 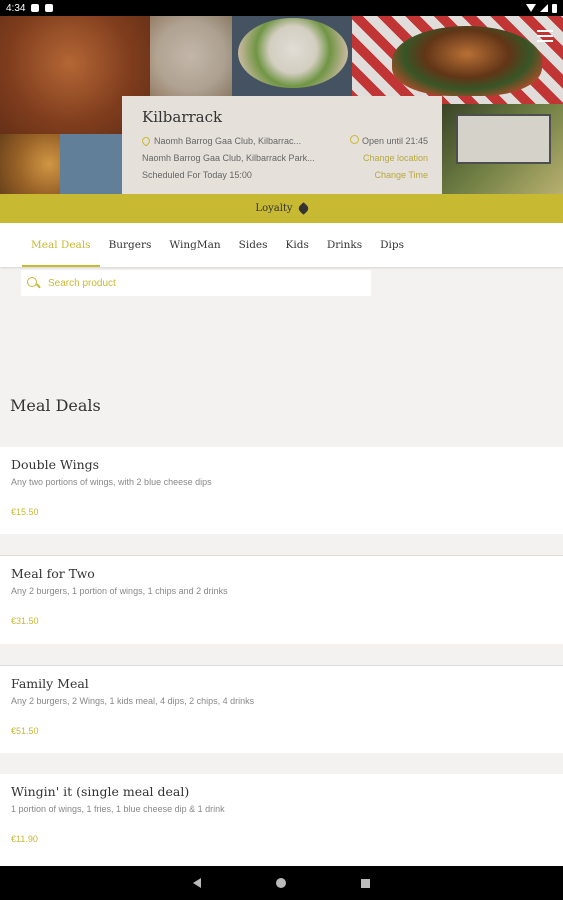 What do you see at coordinates (25, 621) in the screenshot?
I see `product-price: €31.50` at bounding box center [25, 621].